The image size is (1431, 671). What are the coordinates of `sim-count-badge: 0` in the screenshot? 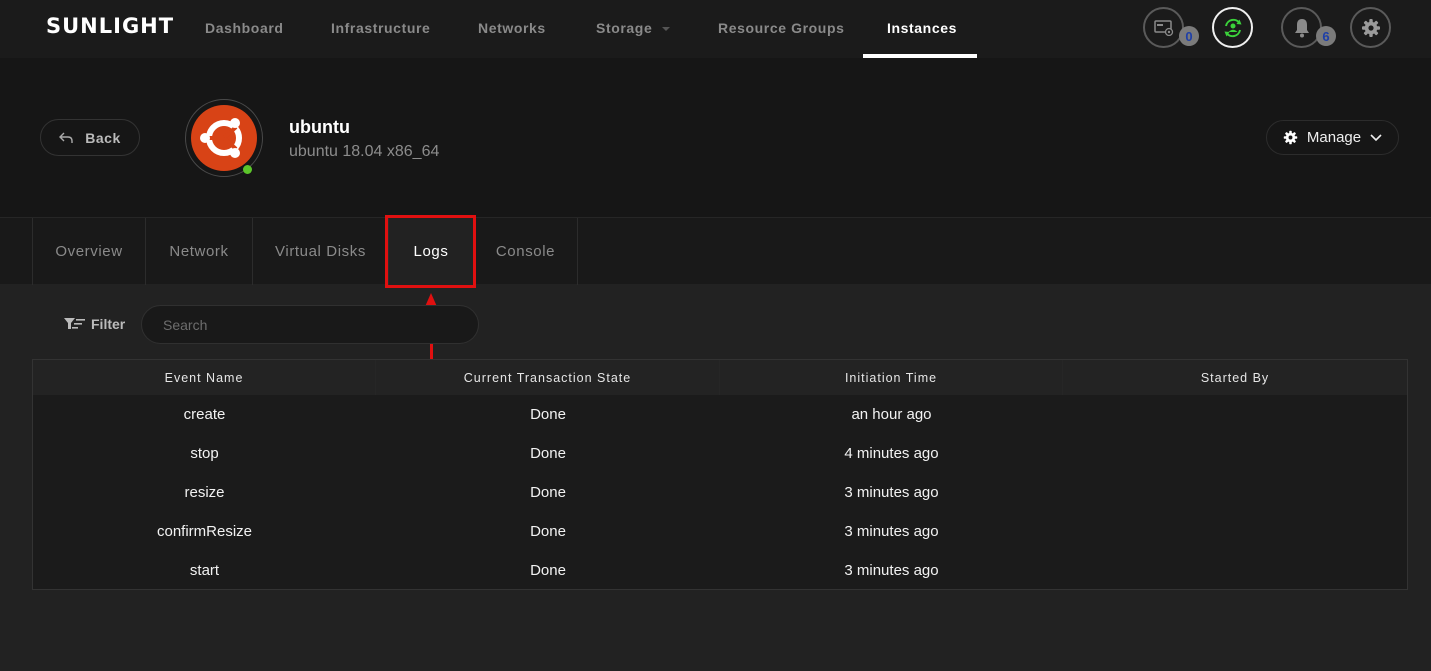 It's located at (1189, 36).